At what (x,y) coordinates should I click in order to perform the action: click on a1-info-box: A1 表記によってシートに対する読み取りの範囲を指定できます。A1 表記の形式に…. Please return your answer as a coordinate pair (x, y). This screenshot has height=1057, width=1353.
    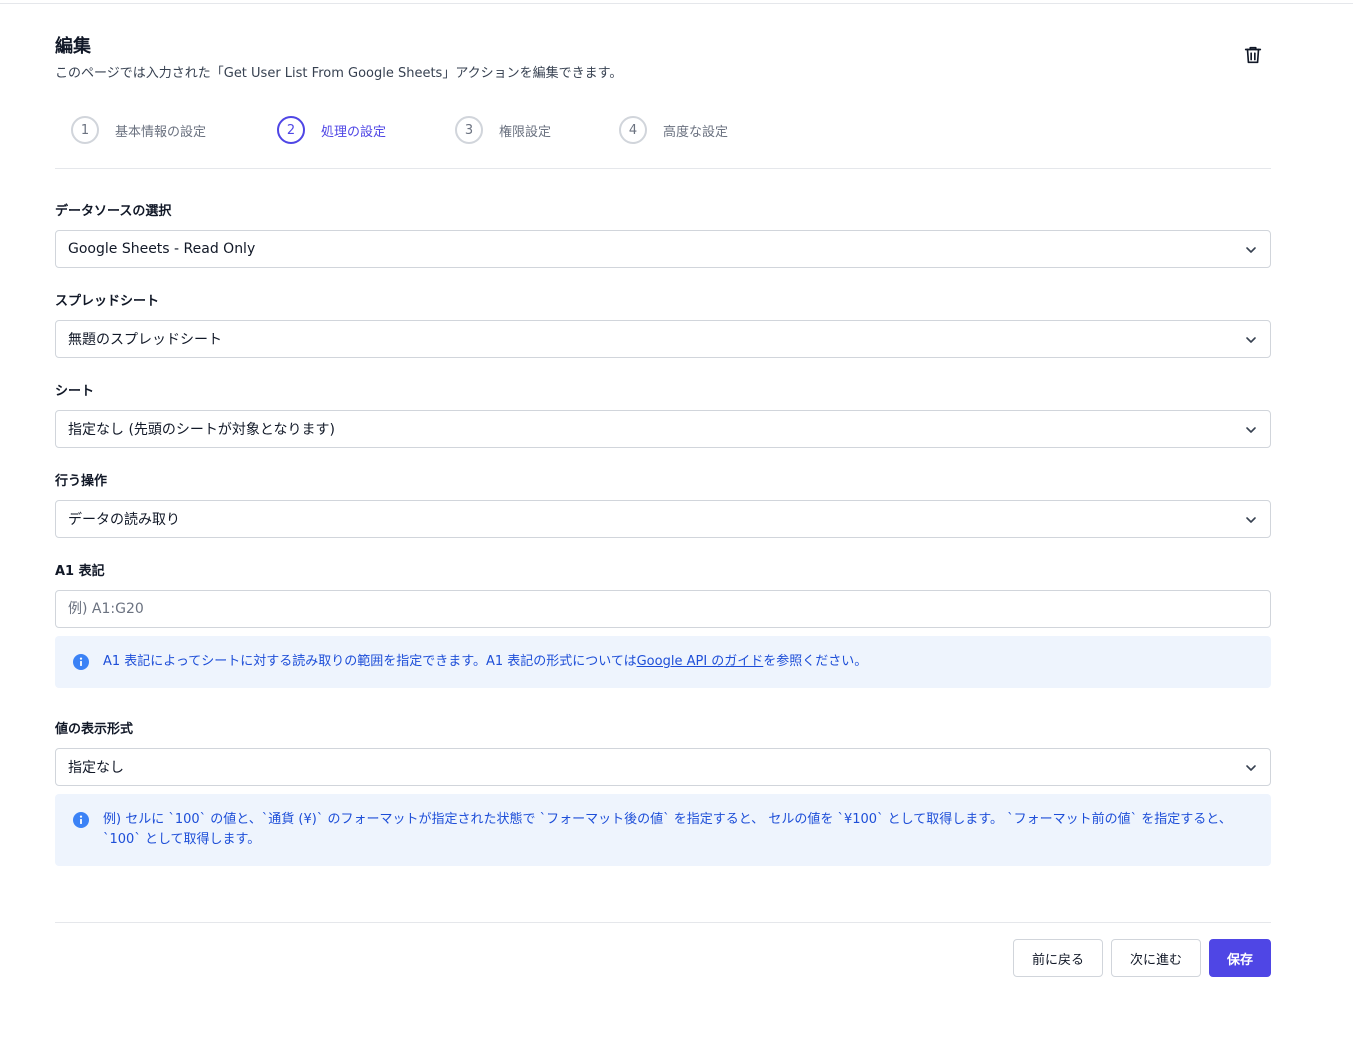
    Looking at the image, I should click on (663, 662).